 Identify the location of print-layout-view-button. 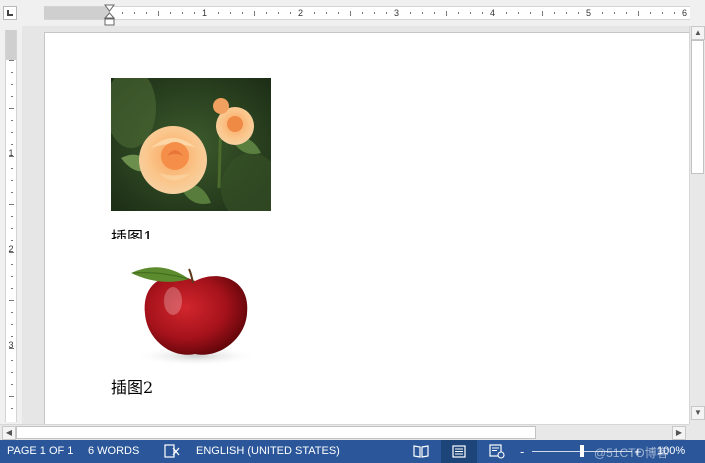
(459, 451).